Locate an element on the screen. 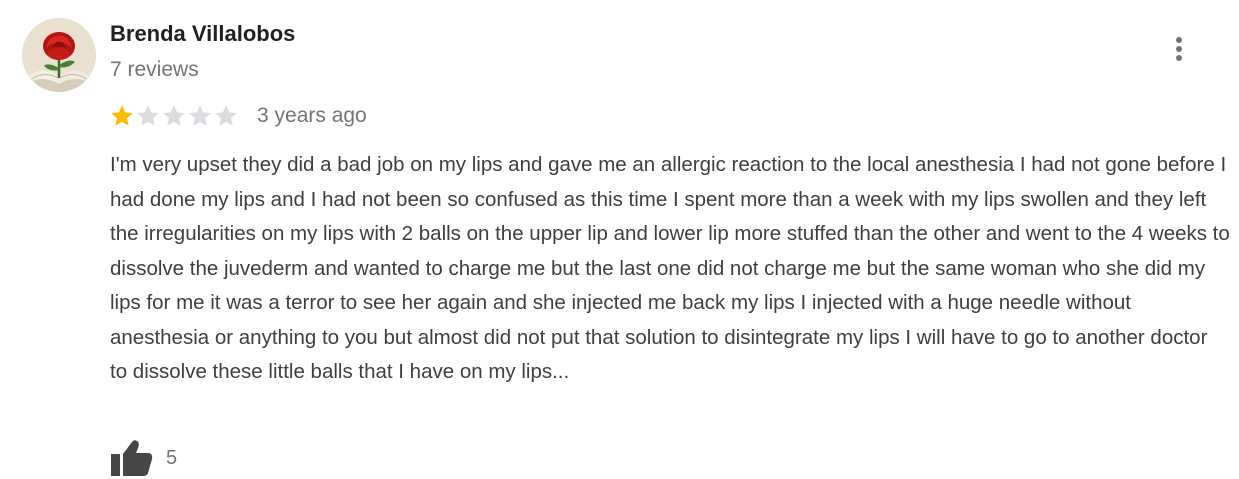 The height and width of the screenshot is (479, 1239). more-vert-icon is located at coordinates (1179, 40).